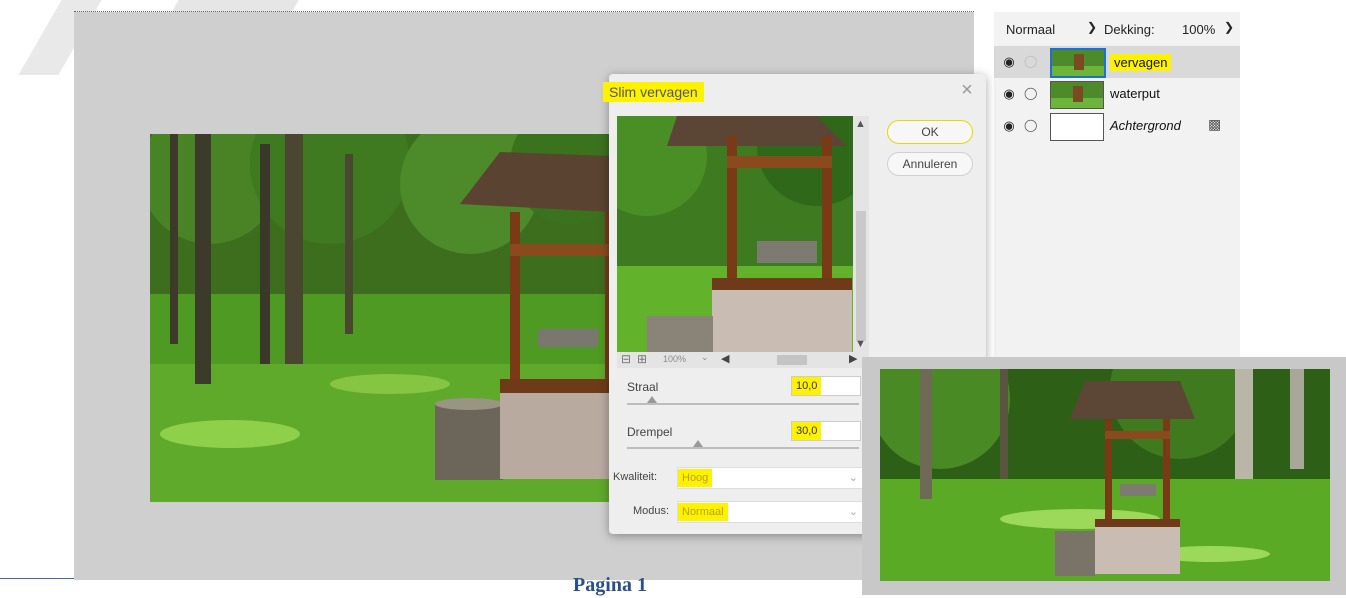 The height and width of the screenshot is (598, 1346). I want to click on preview-image, so click(735, 234).